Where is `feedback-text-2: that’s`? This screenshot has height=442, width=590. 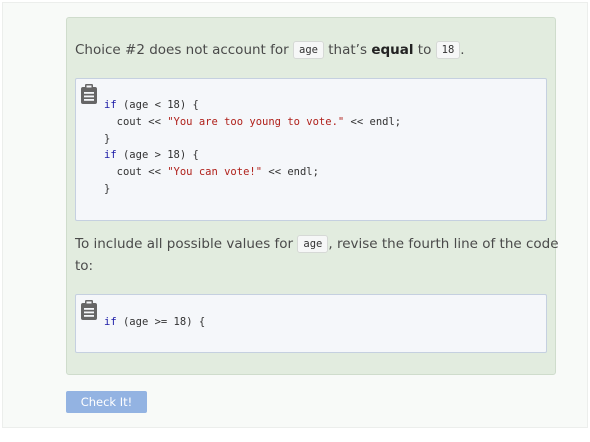
feedback-text-2: that’s is located at coordinates (348, 50).